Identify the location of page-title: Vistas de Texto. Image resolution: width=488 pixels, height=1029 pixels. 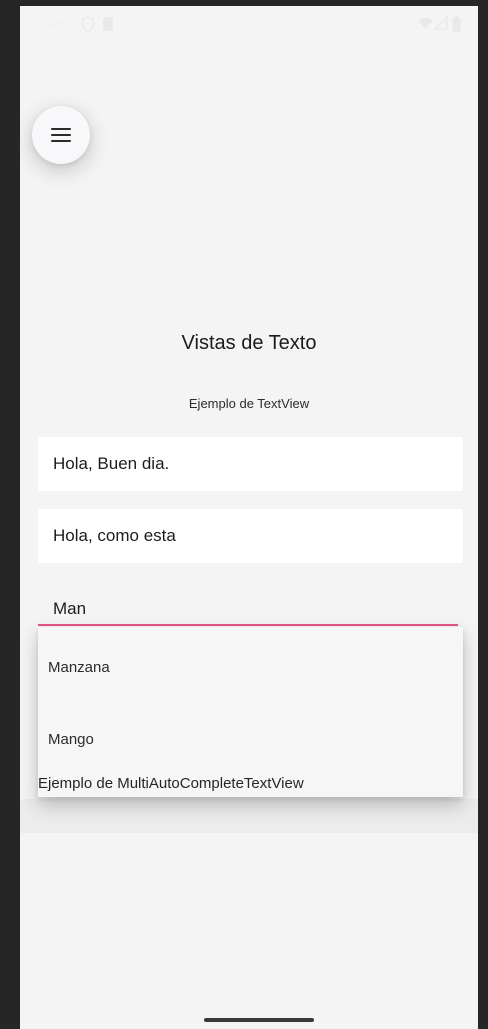
(249, 343).